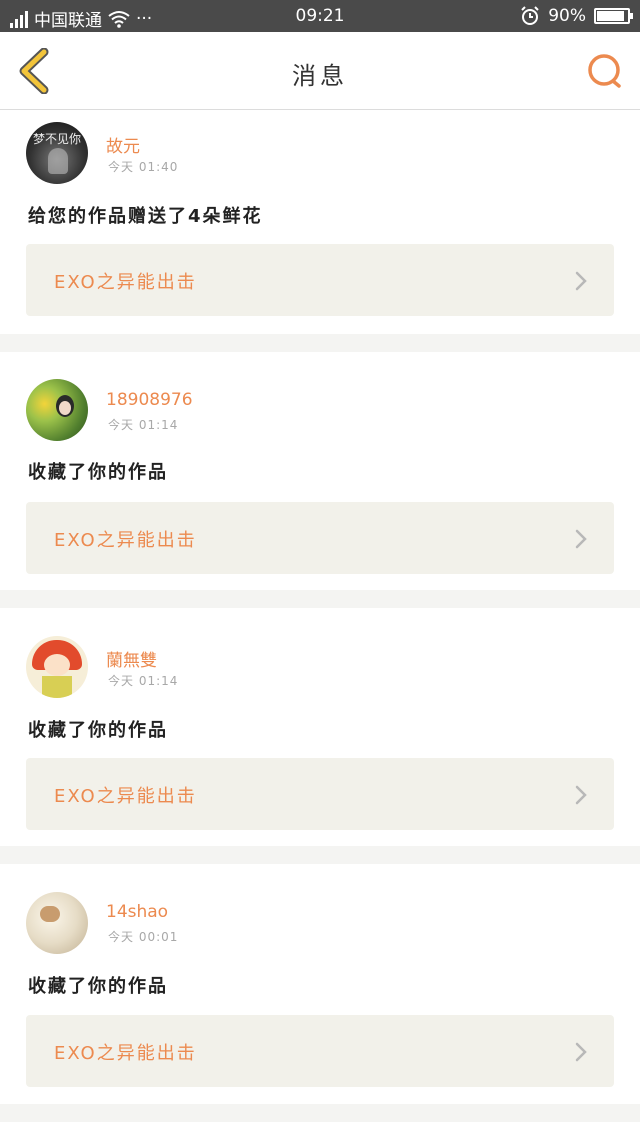  Describe the element at coordinates (123, 144) in the screenshot. I see `username: 故元` at that location.